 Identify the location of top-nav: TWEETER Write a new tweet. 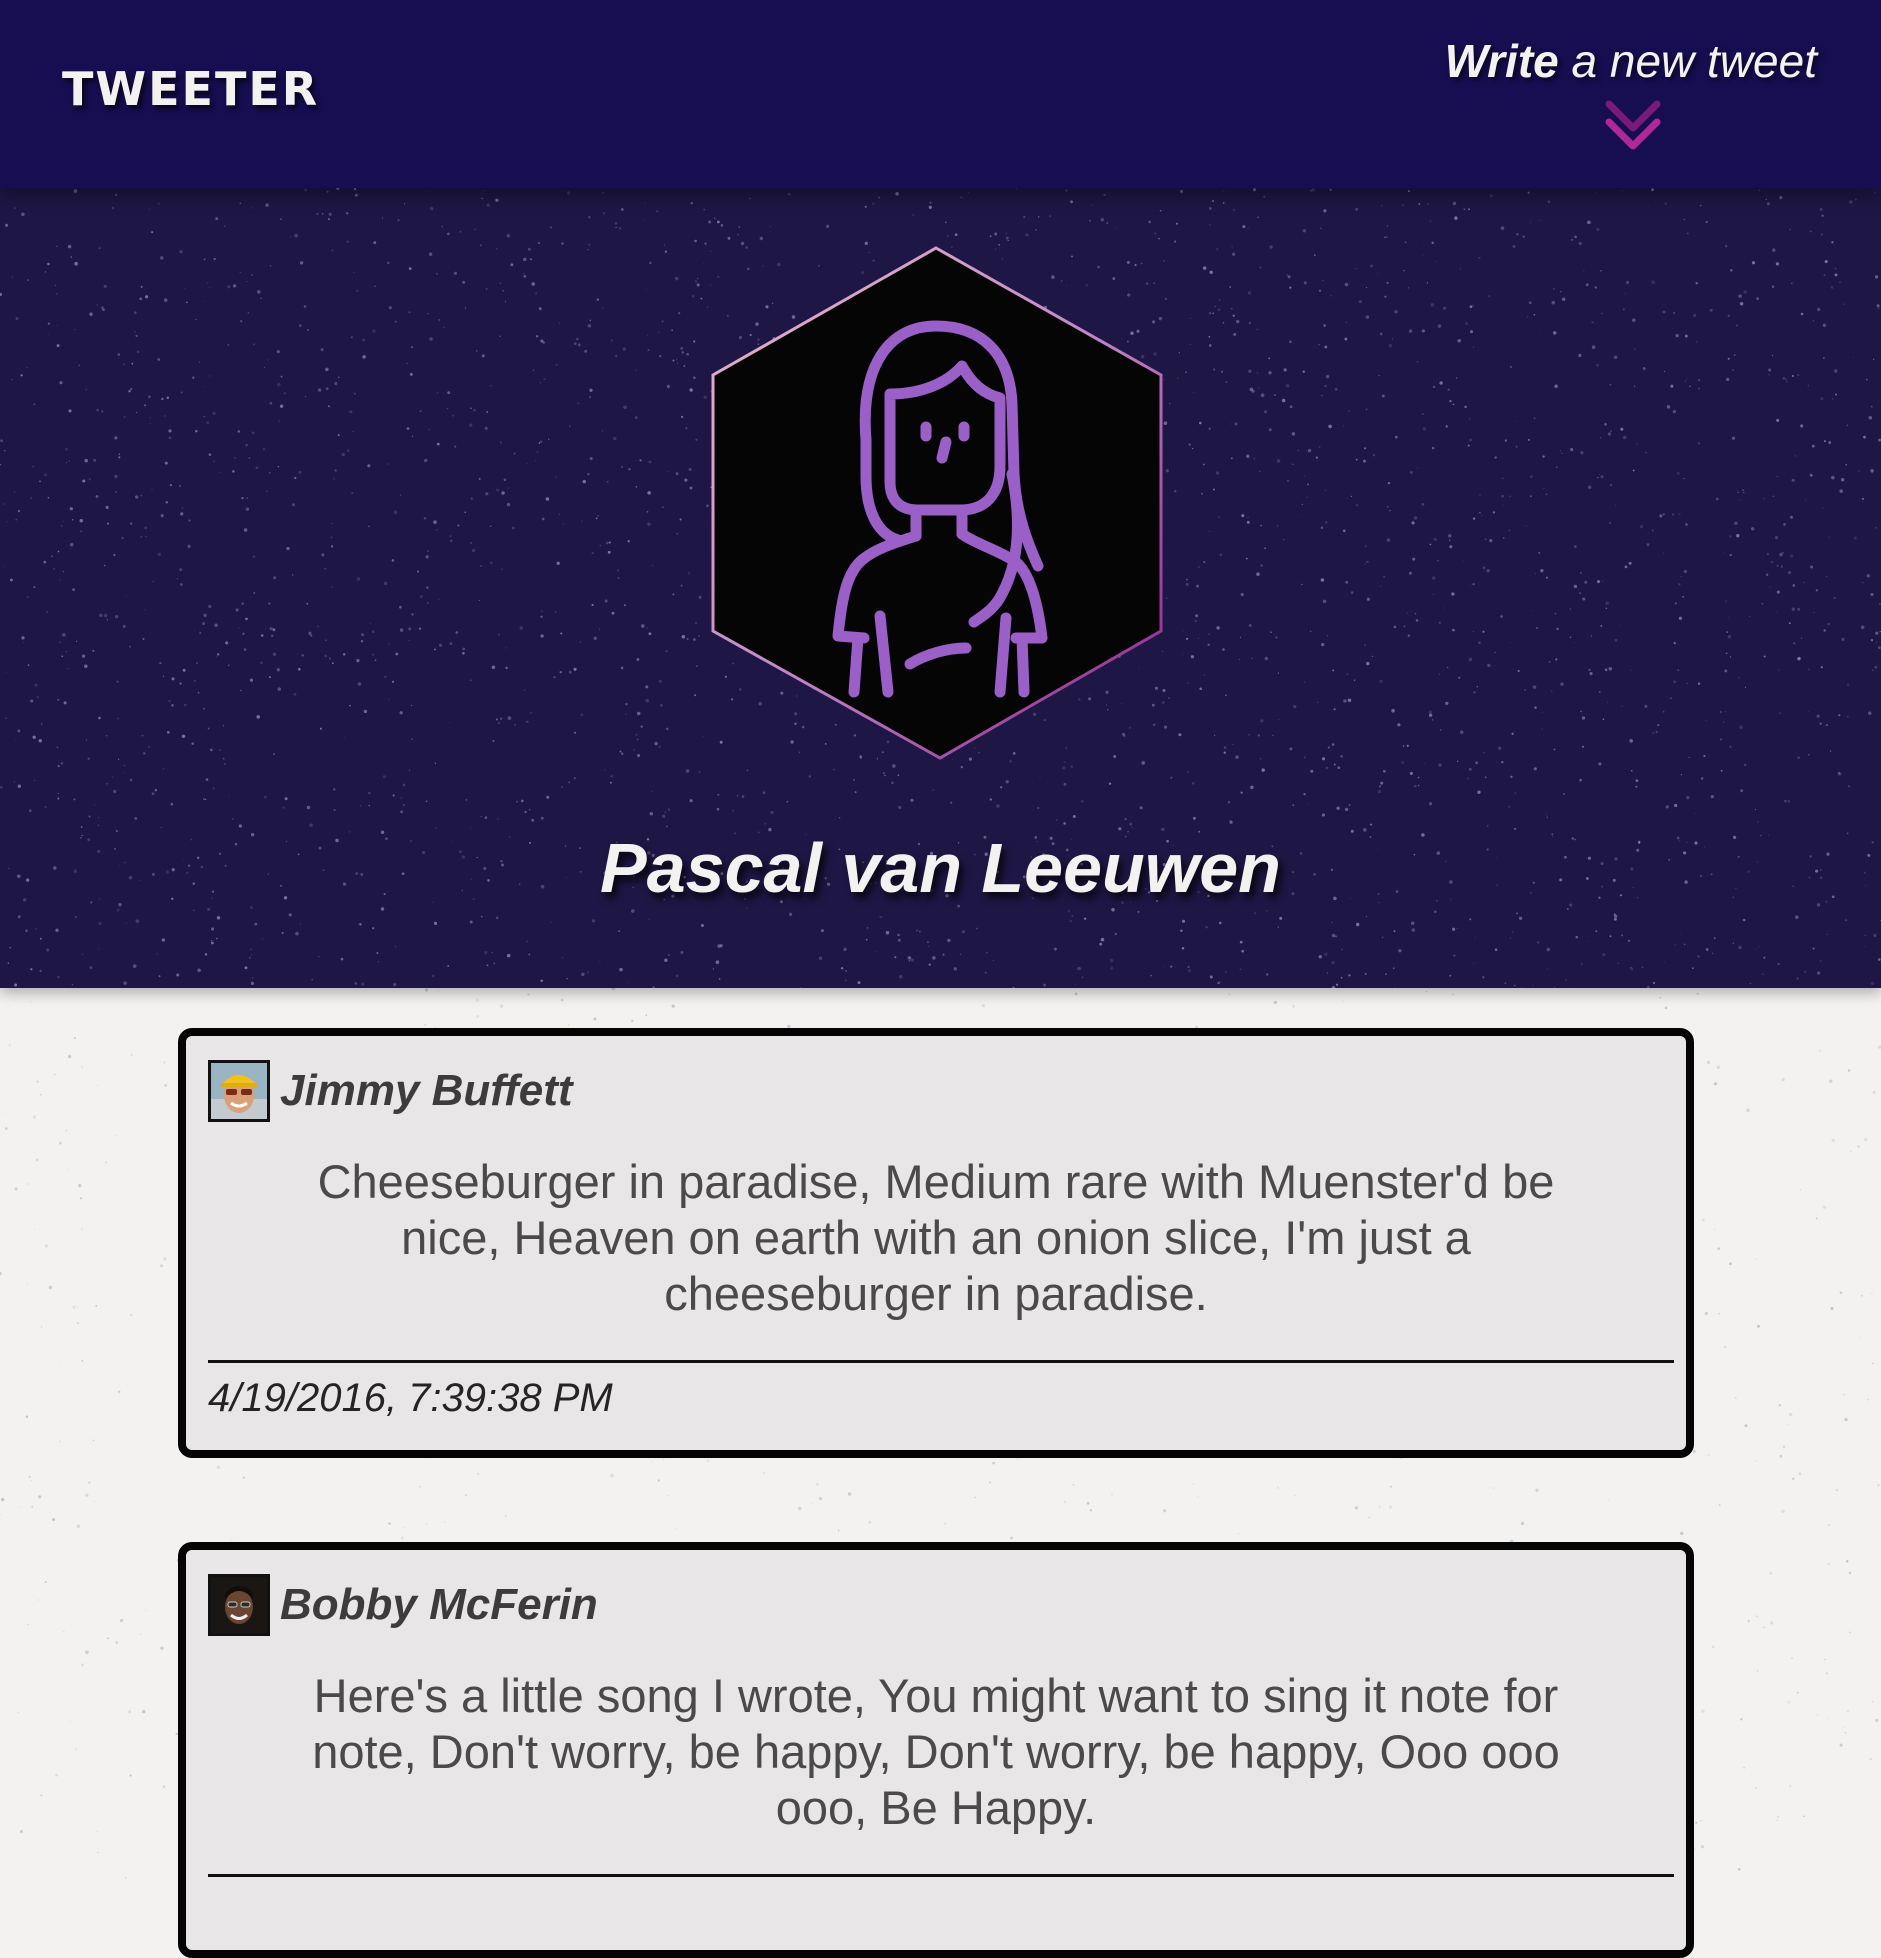
(940, 94).